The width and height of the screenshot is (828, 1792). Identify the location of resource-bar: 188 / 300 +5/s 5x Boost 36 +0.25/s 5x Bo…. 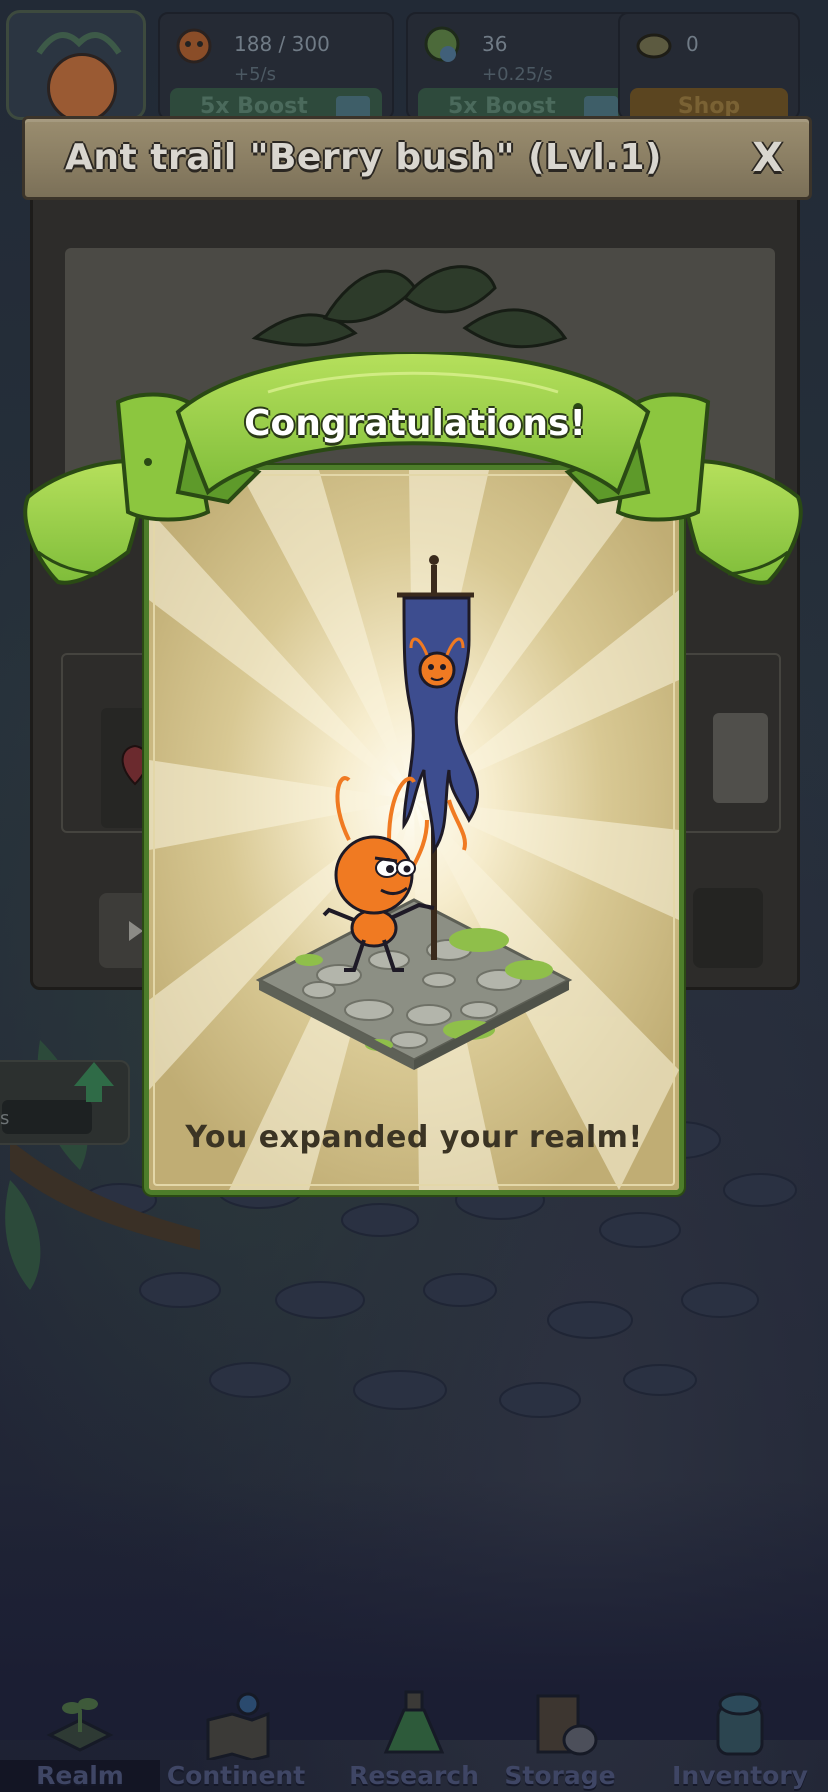
(414, 64).